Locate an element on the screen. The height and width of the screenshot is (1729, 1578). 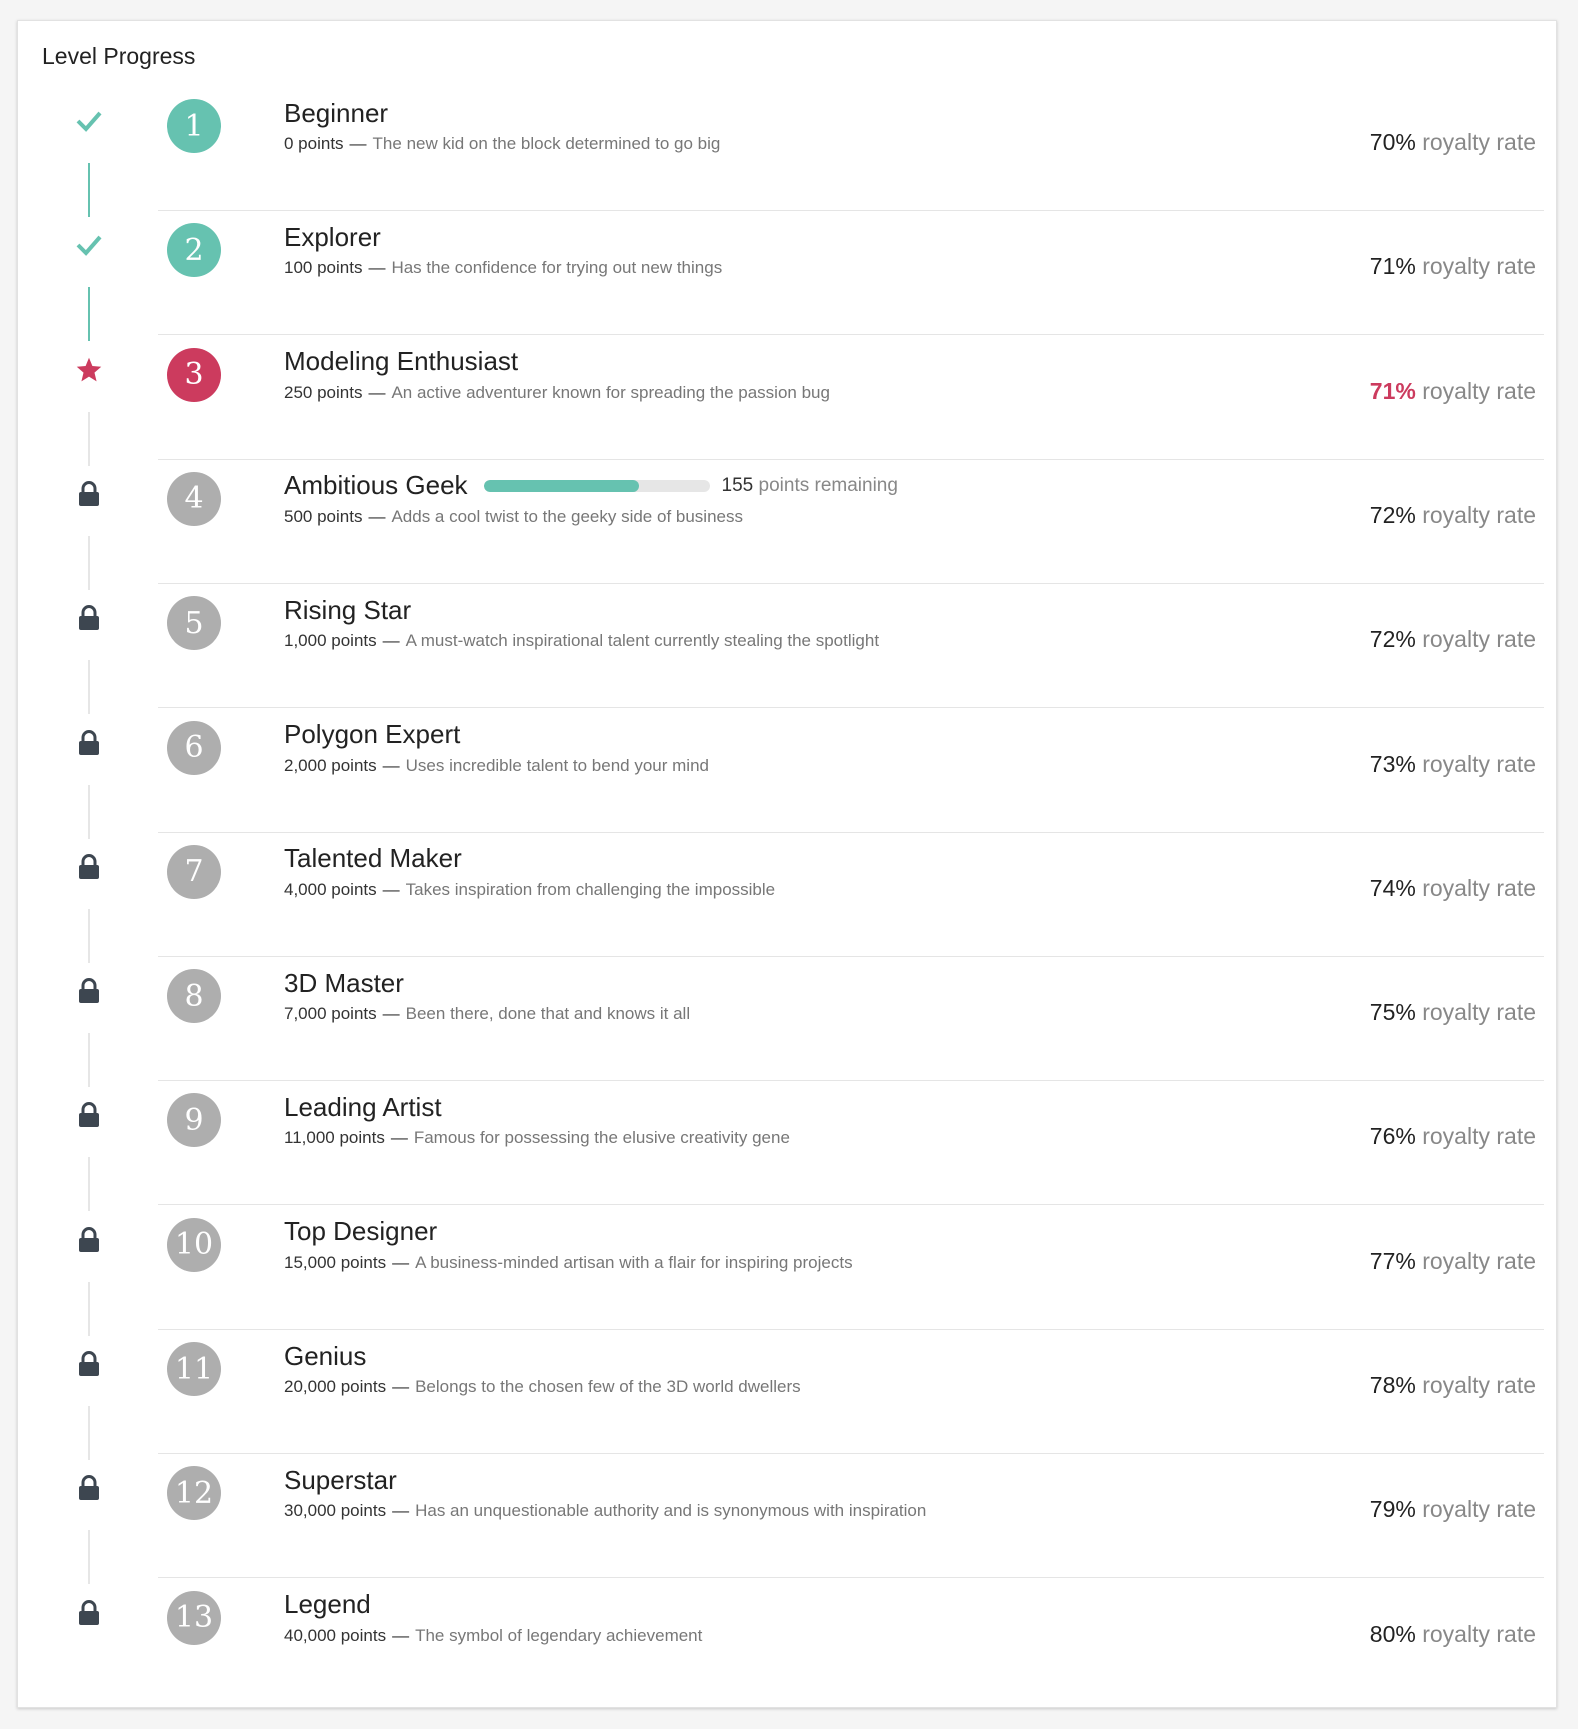
royalty-rate-value: 70% is located at coordinates (1392, 142).